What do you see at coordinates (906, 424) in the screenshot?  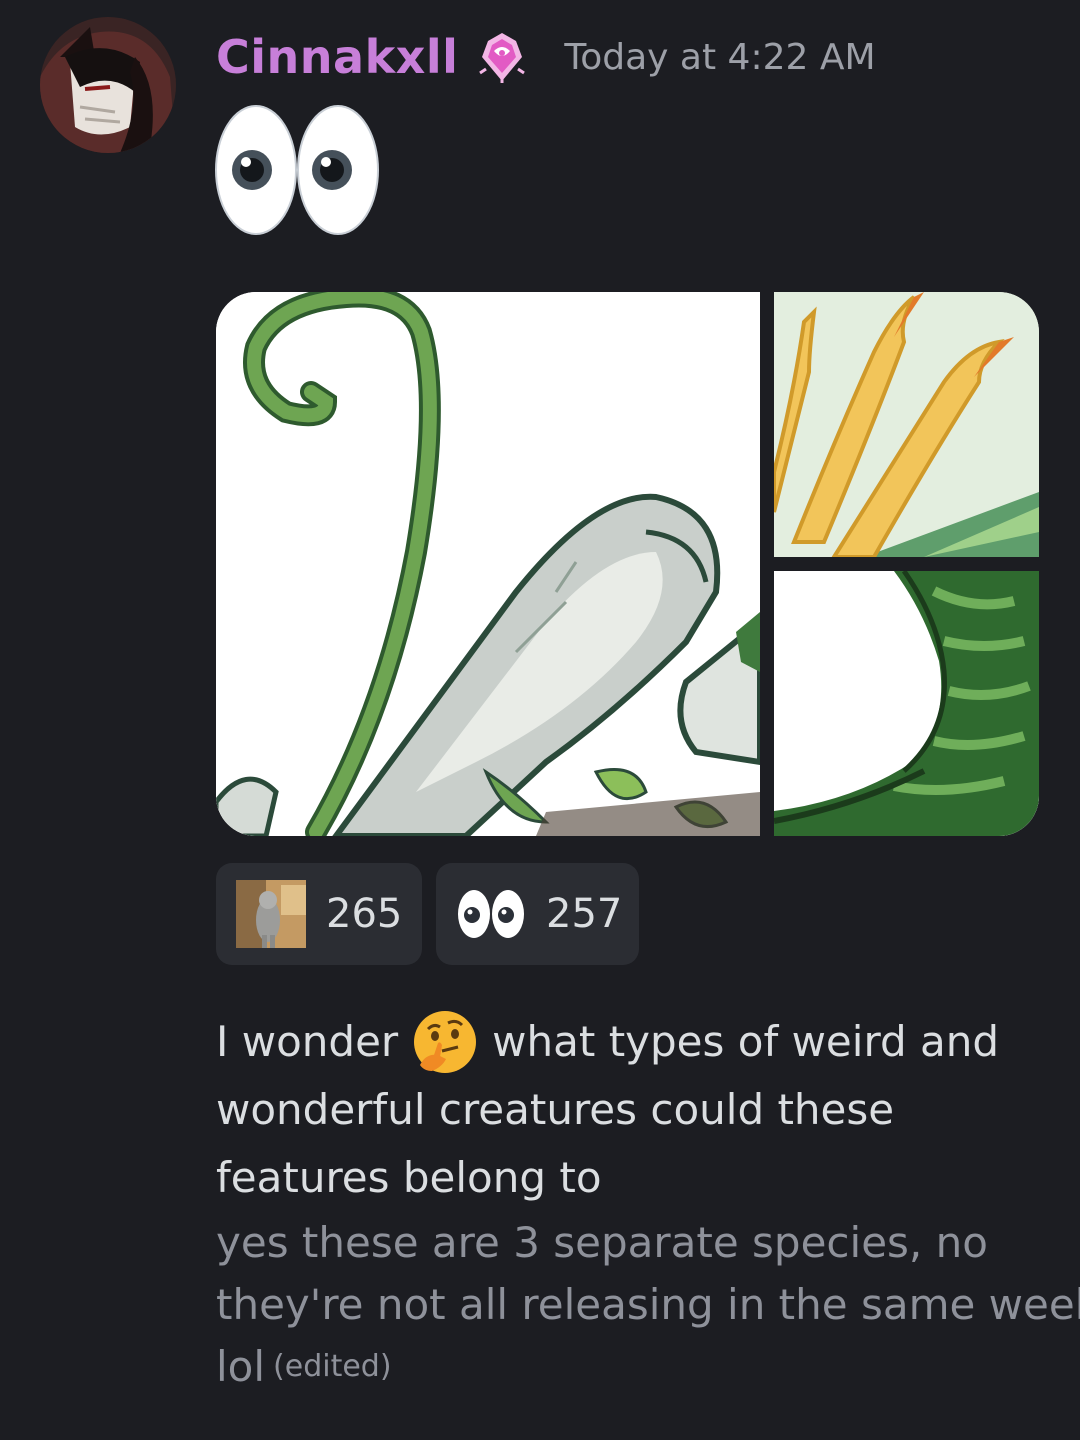 I see `yellow-claws-image` at bounding box center [906, 424].